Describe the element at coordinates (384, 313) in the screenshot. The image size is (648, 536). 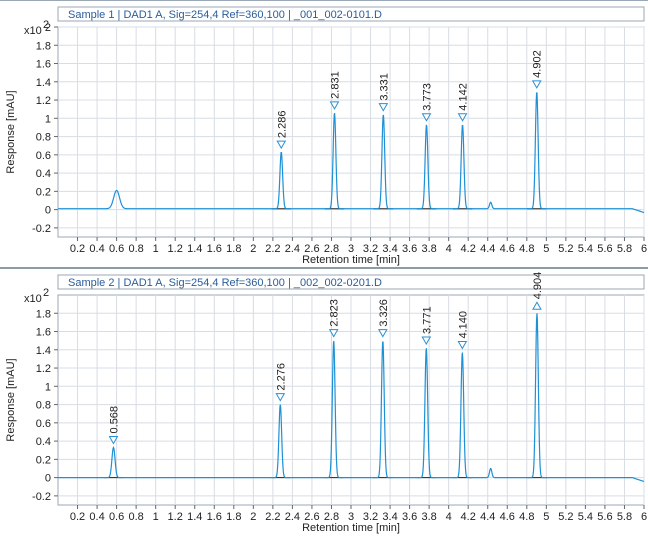
I see `peak-label: 3.326` at that location.